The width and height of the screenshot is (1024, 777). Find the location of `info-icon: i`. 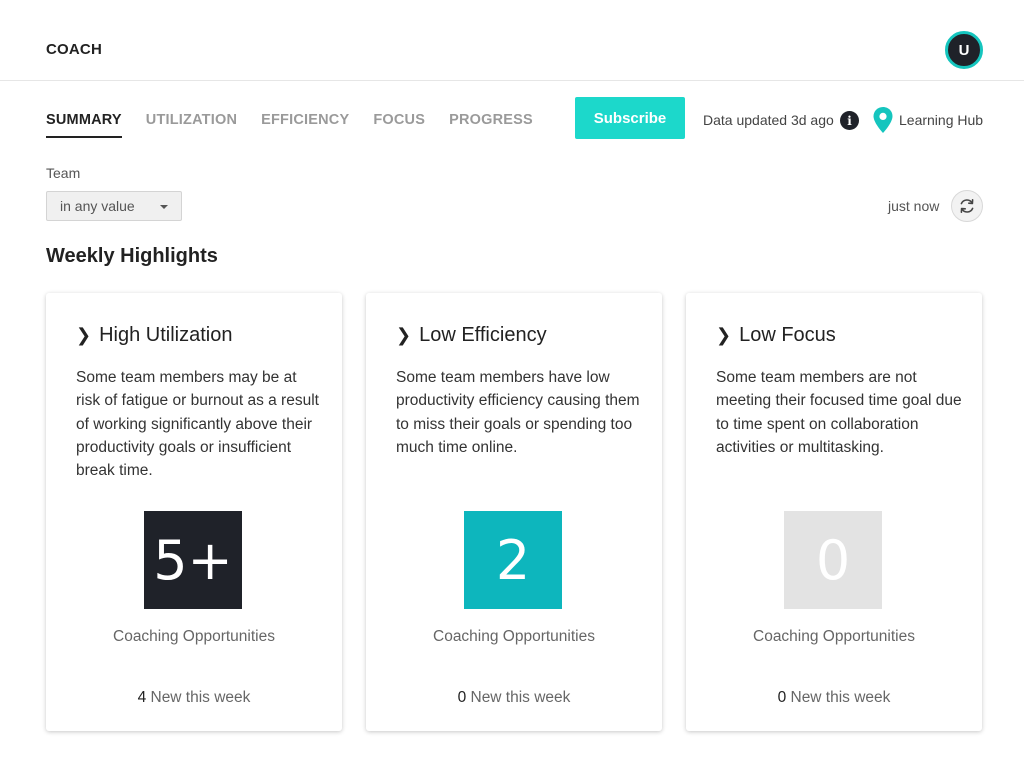

info-icon: i is located at coordinates (849, 120).